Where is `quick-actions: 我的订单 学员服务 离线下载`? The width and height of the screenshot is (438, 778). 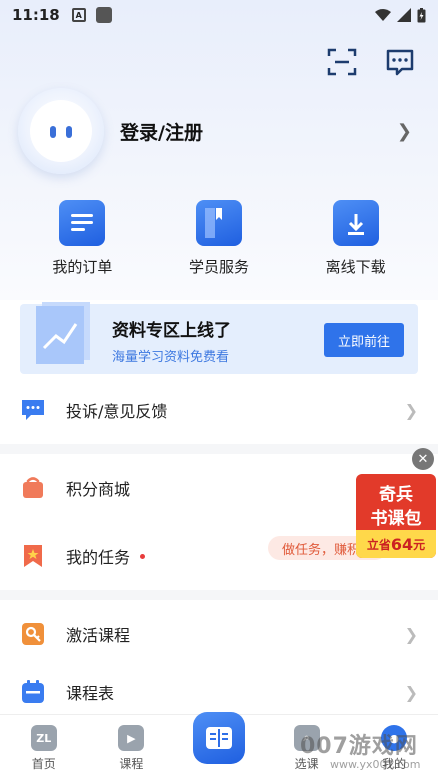
quick-actions: 我的订单 学员服务 离线下载 is located at coordinates (219, 238).